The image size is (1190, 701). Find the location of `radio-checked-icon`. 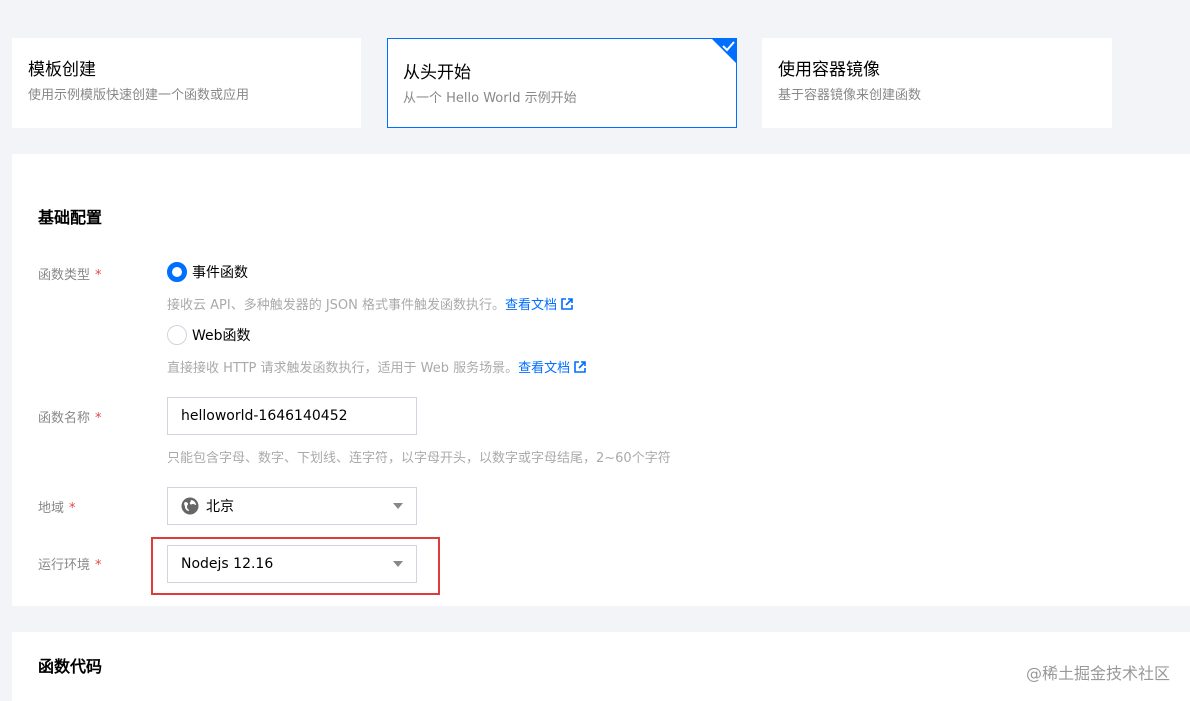

radio-checked-icon is located at coordinates (177, 272).